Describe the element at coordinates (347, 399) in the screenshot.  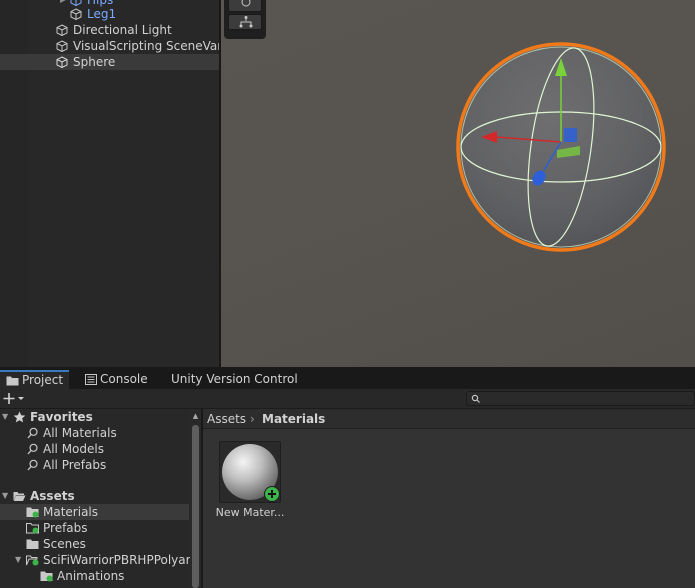
I see `project-toolbar` at that location.